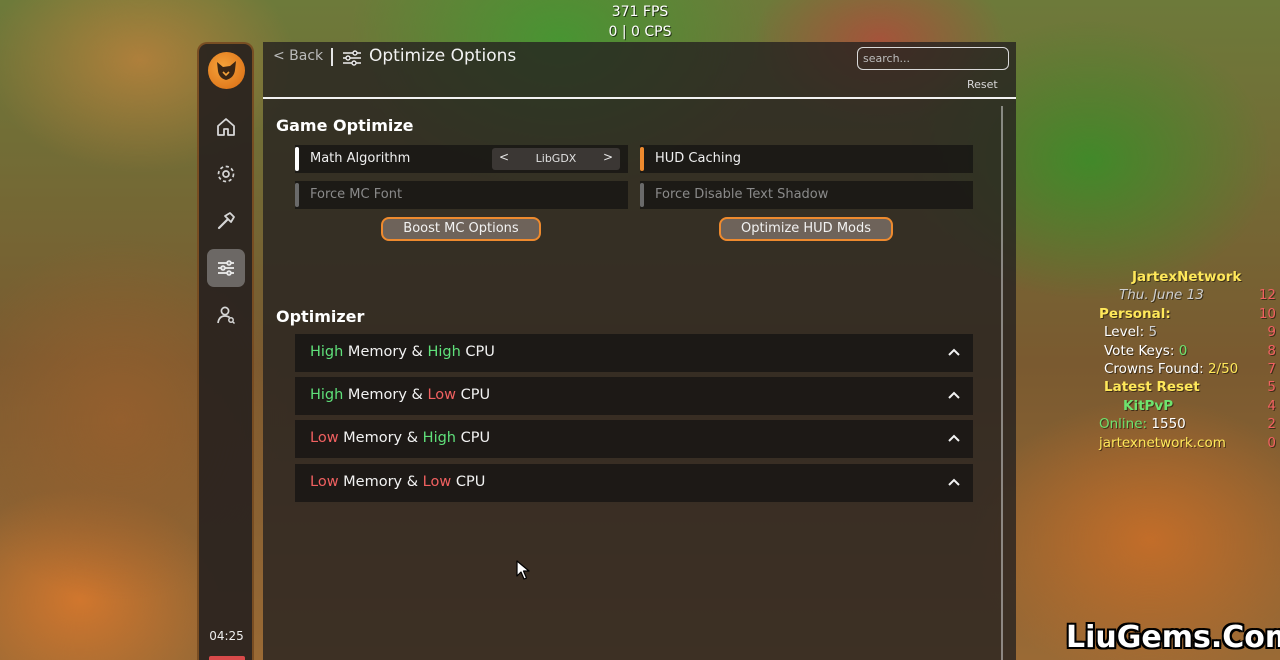 This screenshot has width=1280, height=660. I want to click on panel-header: < Back Optimize Options Reset, so click(639, 70).